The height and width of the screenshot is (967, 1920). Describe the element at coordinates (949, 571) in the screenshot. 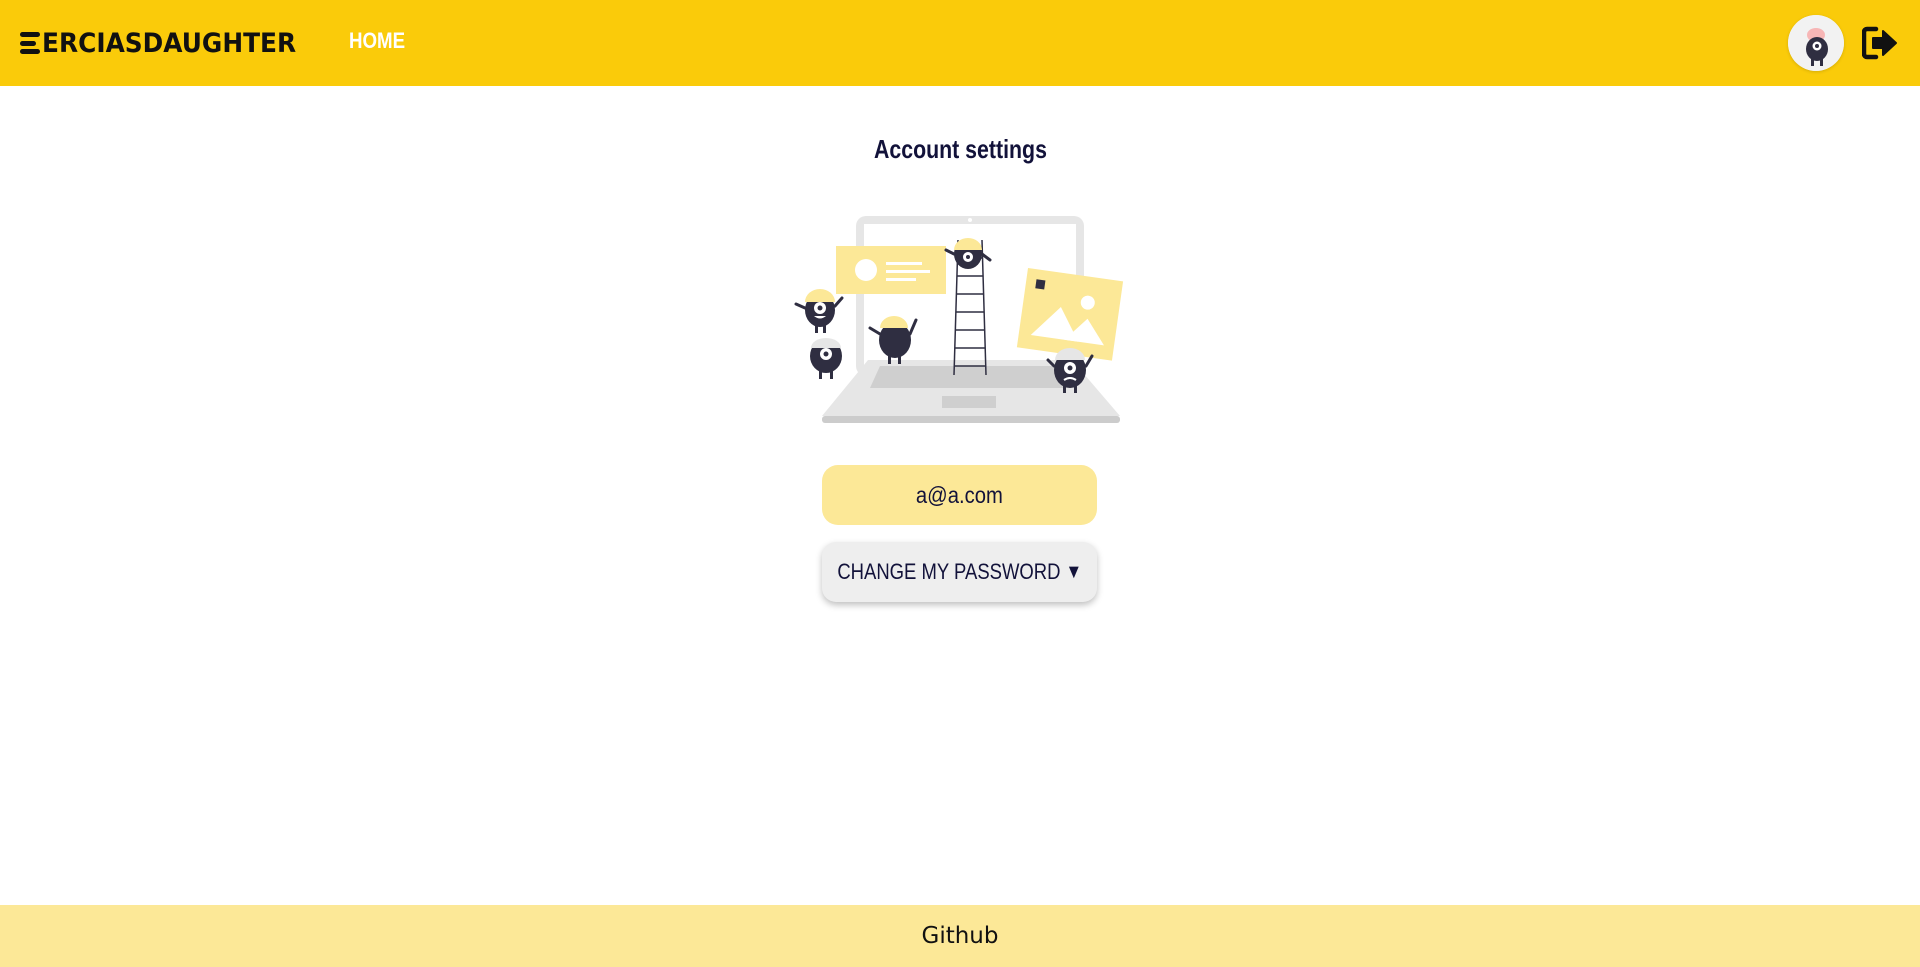

I see `change-password-label: CHANGE MY PASSWORD` at that location.